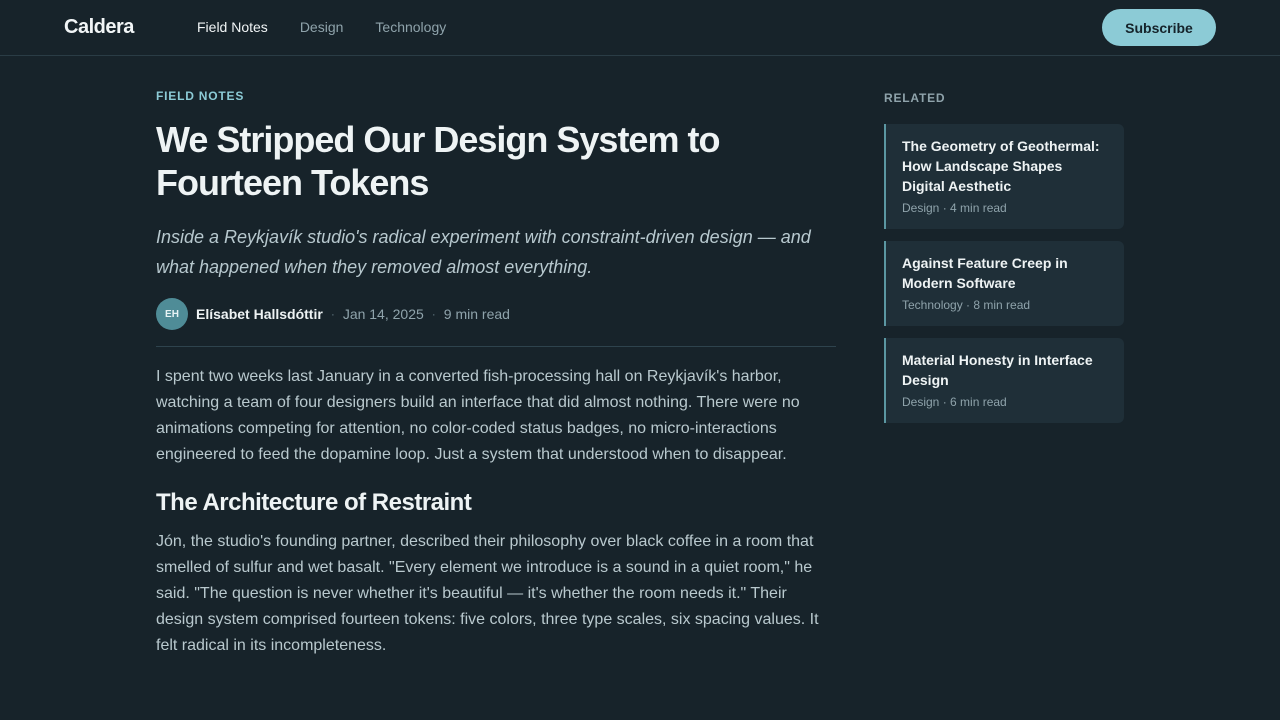  Describe the element at coordinates (259, 314) in the screenshot. I see `author-name: Elísabet Hallsdóttir` at that location.